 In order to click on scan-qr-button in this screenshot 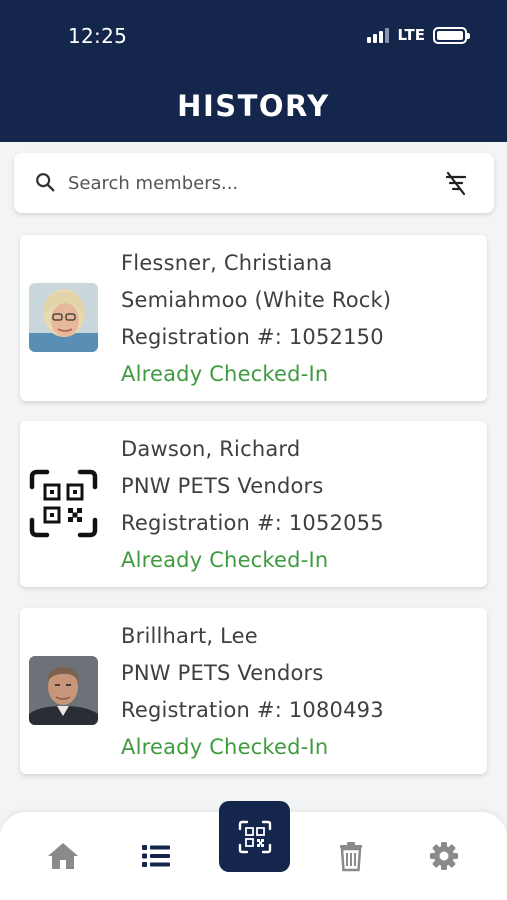, I will do `click(254, 836)`.